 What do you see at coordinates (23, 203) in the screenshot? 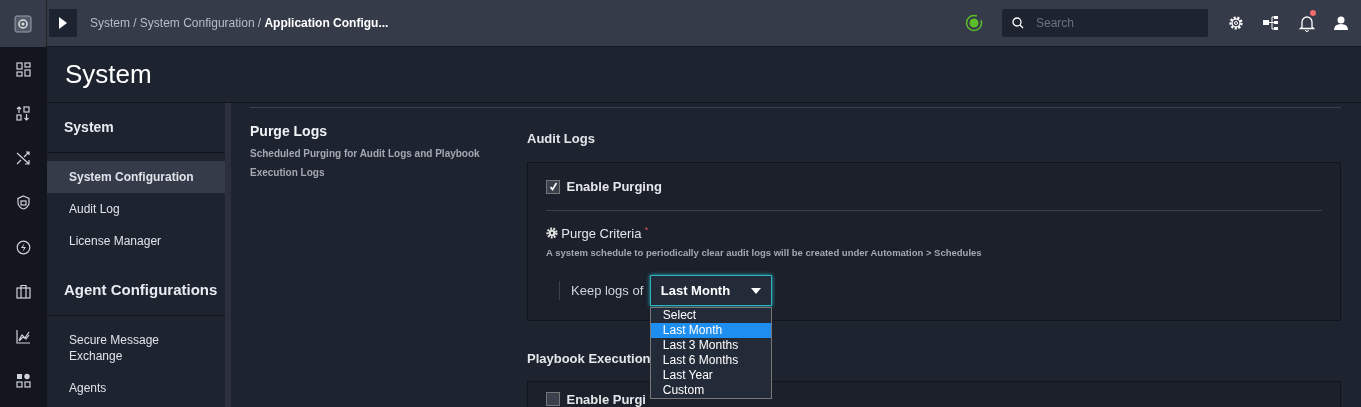
I see `shield-icon` at bounding box center [23, 203].